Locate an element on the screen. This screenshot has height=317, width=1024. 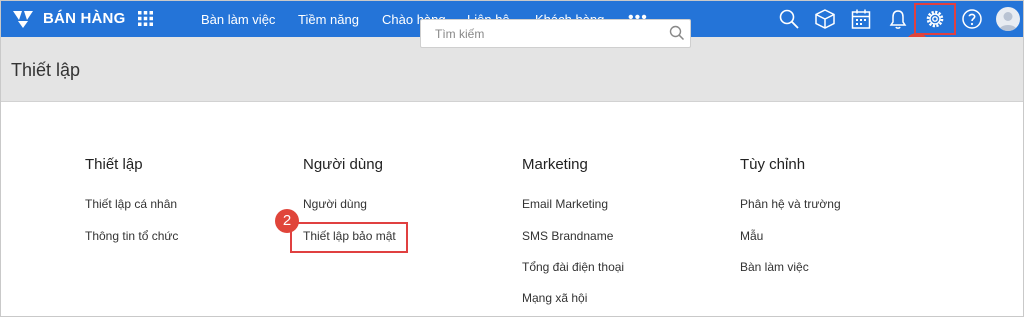
search-input is located at coordinates (555, 33).